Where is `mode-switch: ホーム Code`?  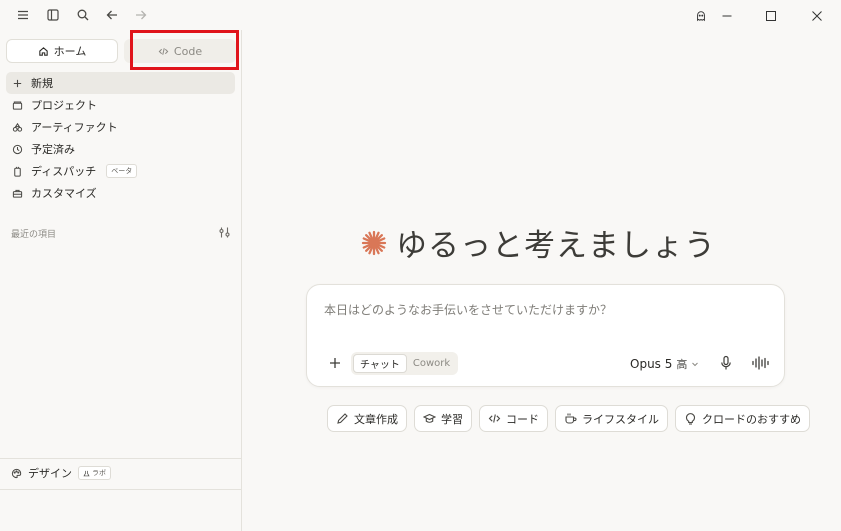
mode-switch: ホーム Code is located at coordinates (121, 52).